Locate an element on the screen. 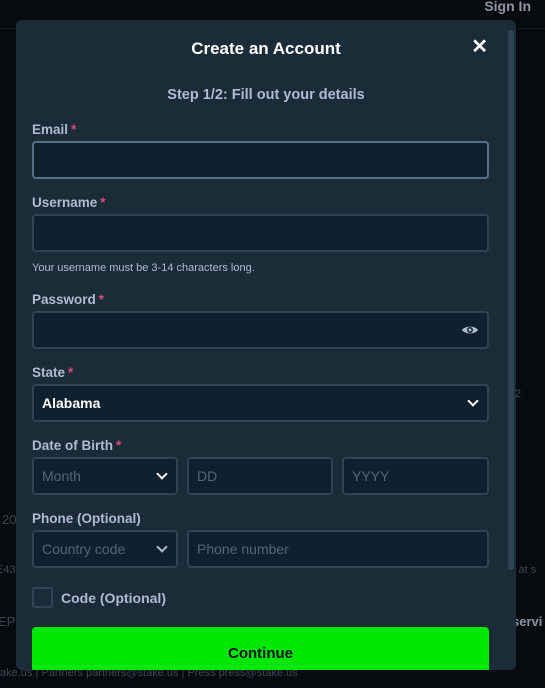 This screenshot has width=545, height=688. email-label: Email * is located at coordinates (54, 129).